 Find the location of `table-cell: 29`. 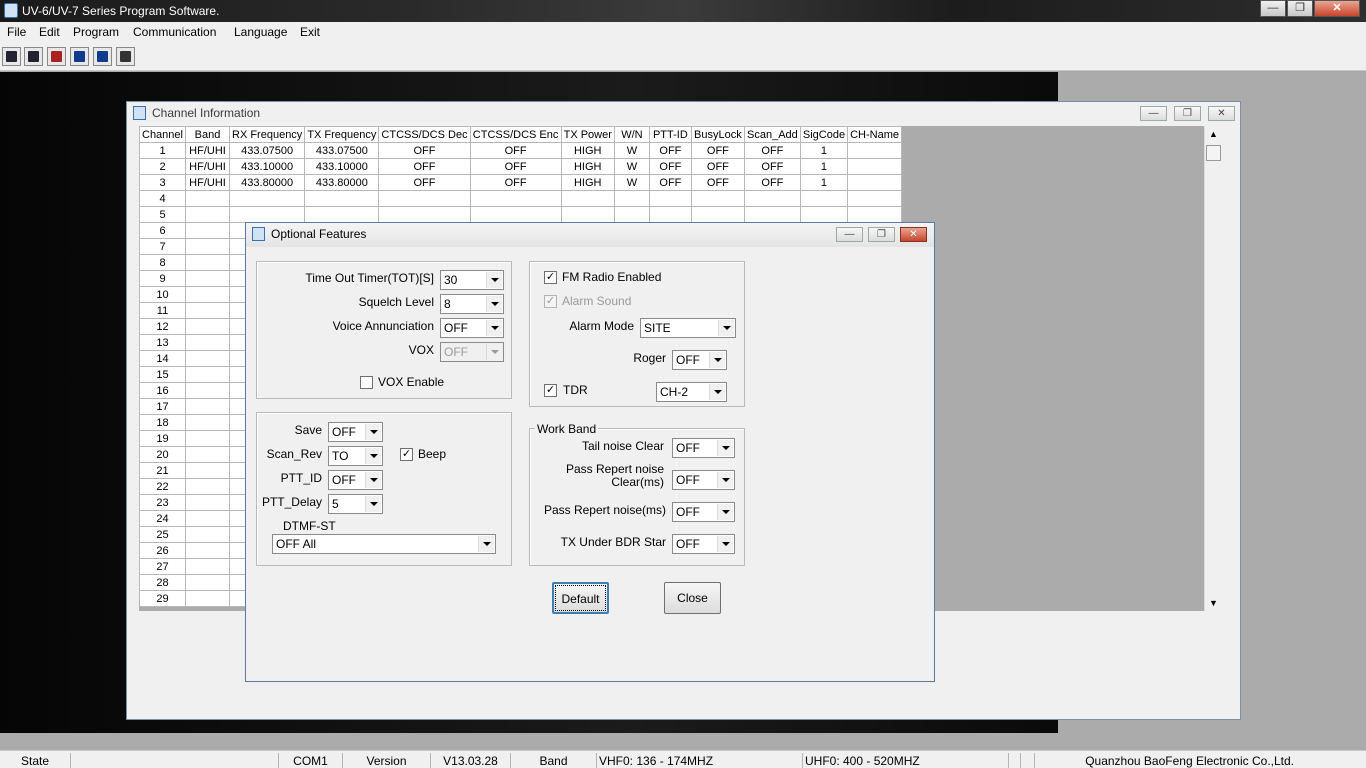

table-cell: 29 is located at coordinates (162, 598).